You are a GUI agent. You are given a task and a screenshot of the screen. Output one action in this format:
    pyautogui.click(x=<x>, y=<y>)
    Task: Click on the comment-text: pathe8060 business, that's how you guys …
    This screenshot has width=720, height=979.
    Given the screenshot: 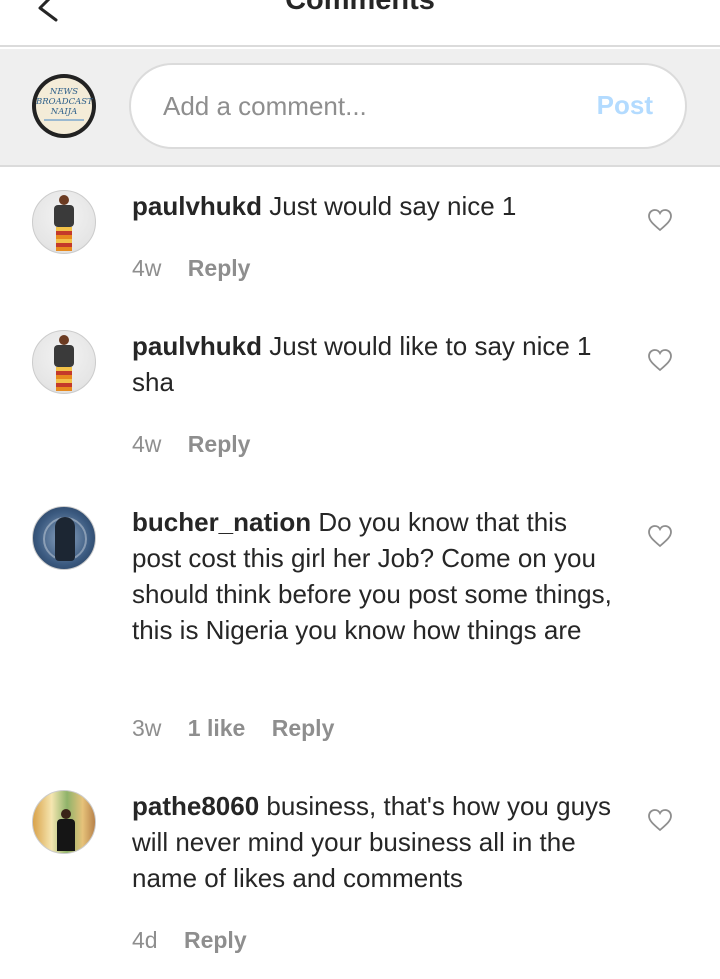 What is the action you would take?
    pyautogui.click(x=377, y=842)
    